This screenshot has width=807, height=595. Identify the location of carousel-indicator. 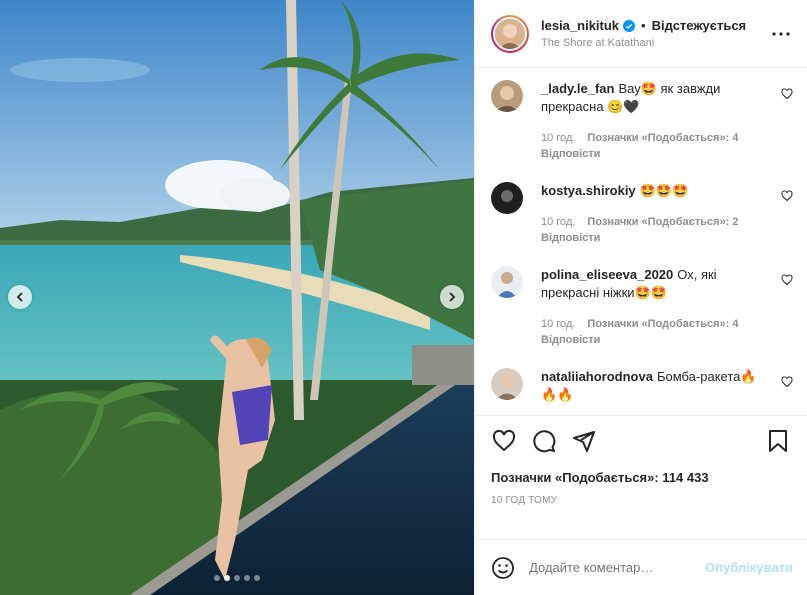
(237, 578).